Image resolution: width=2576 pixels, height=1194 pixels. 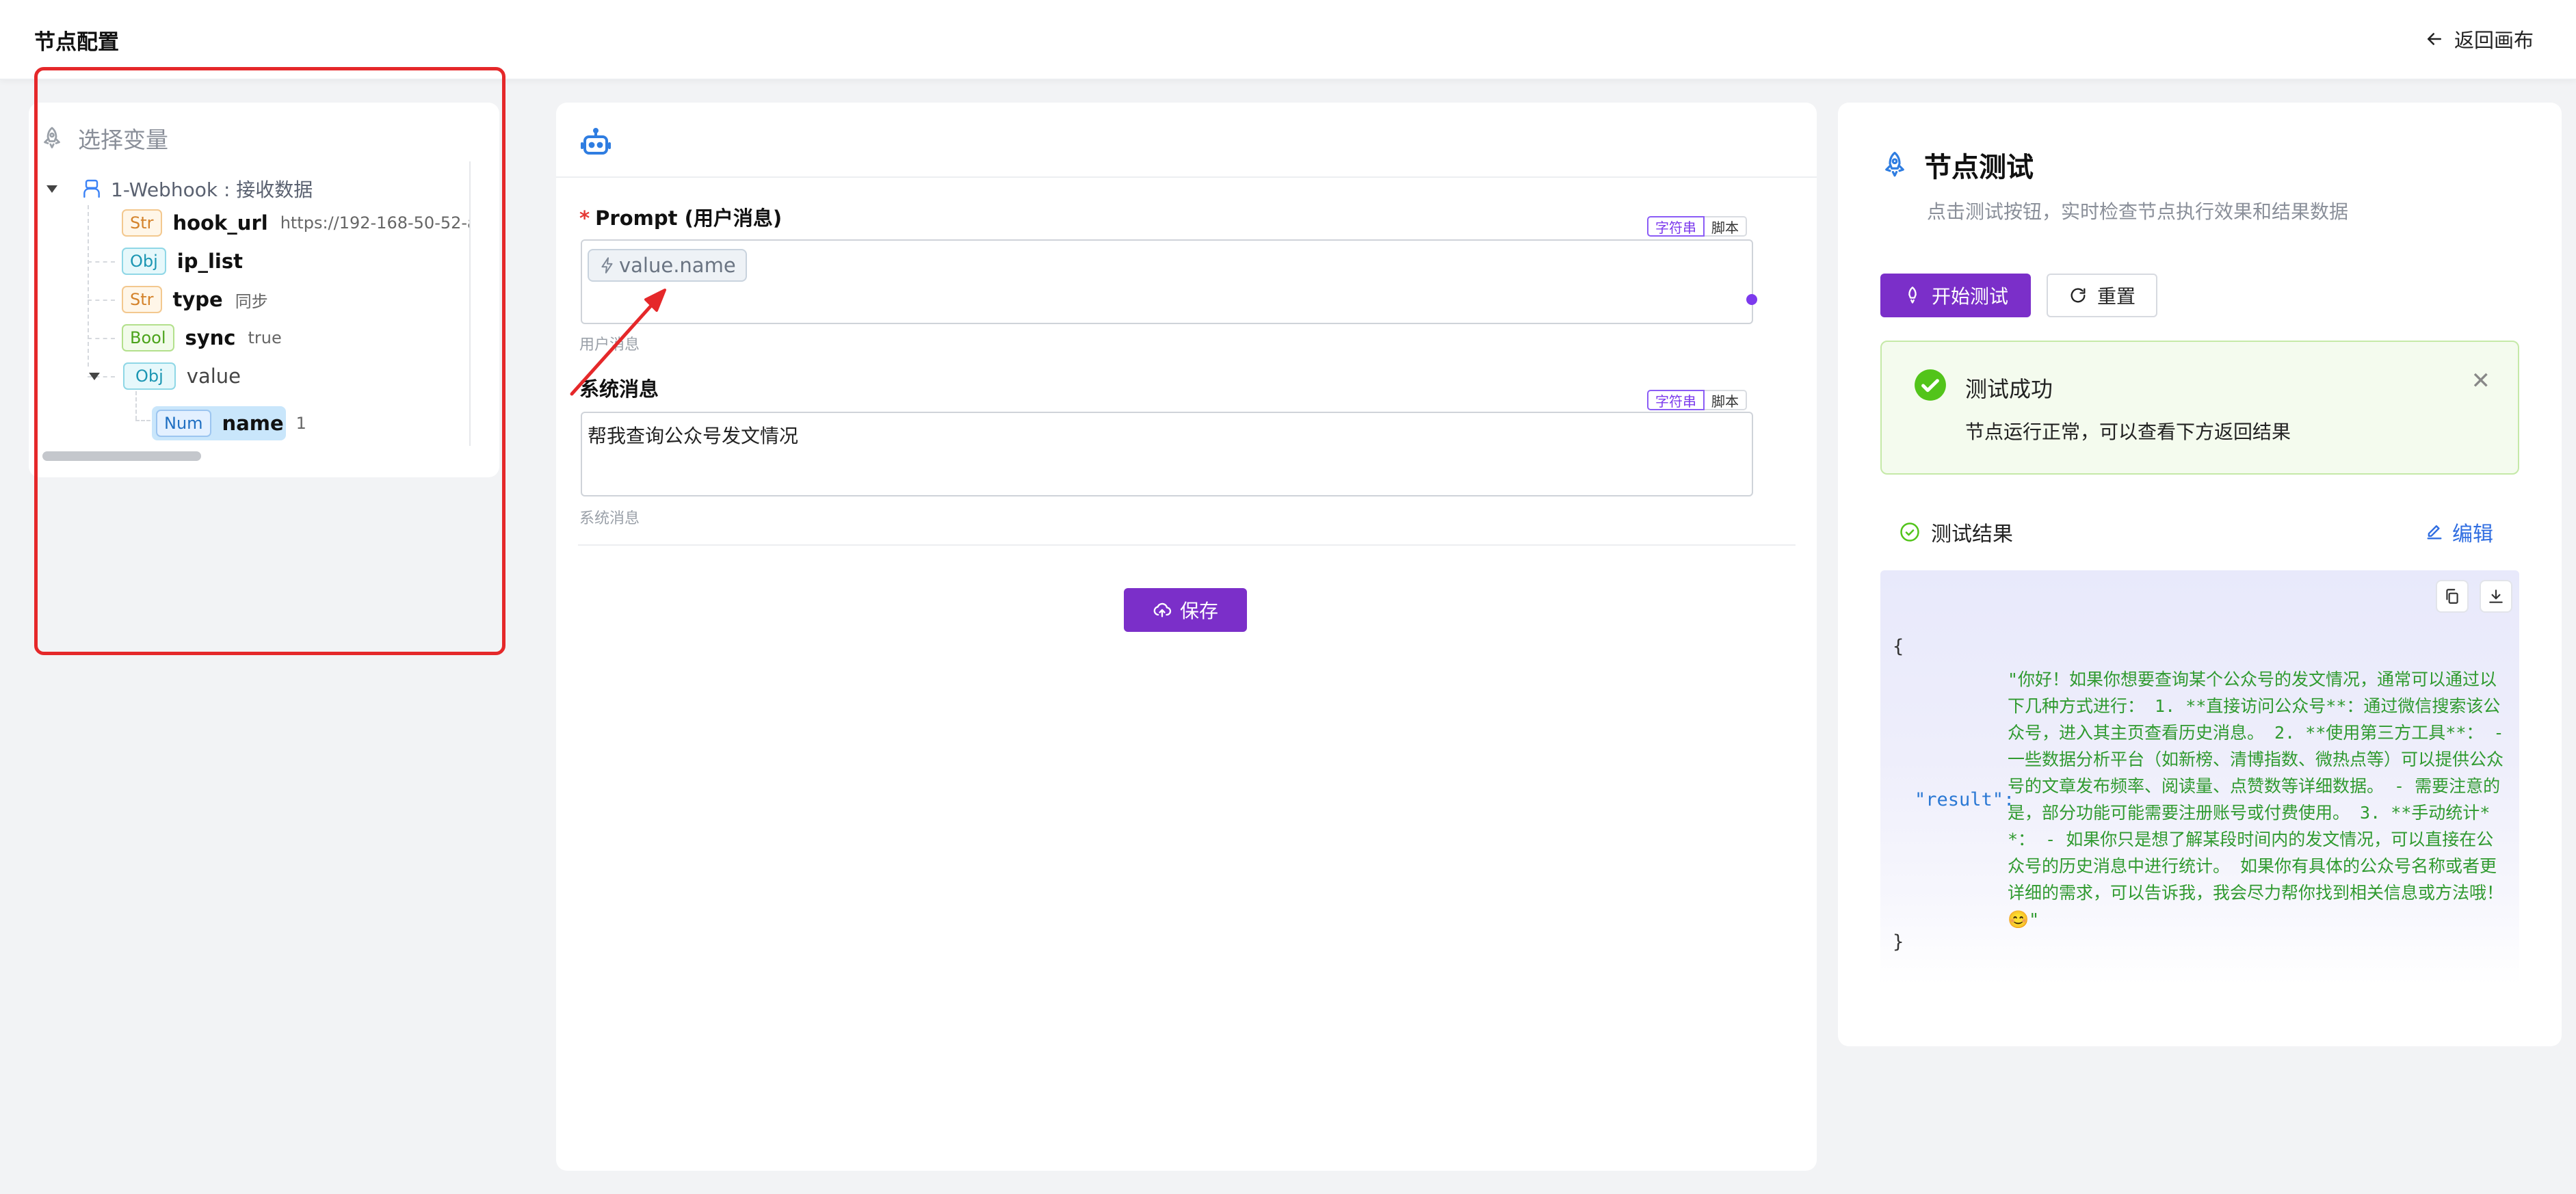 I want to click on reset-button: 重置, so click(x=2102, y=295).